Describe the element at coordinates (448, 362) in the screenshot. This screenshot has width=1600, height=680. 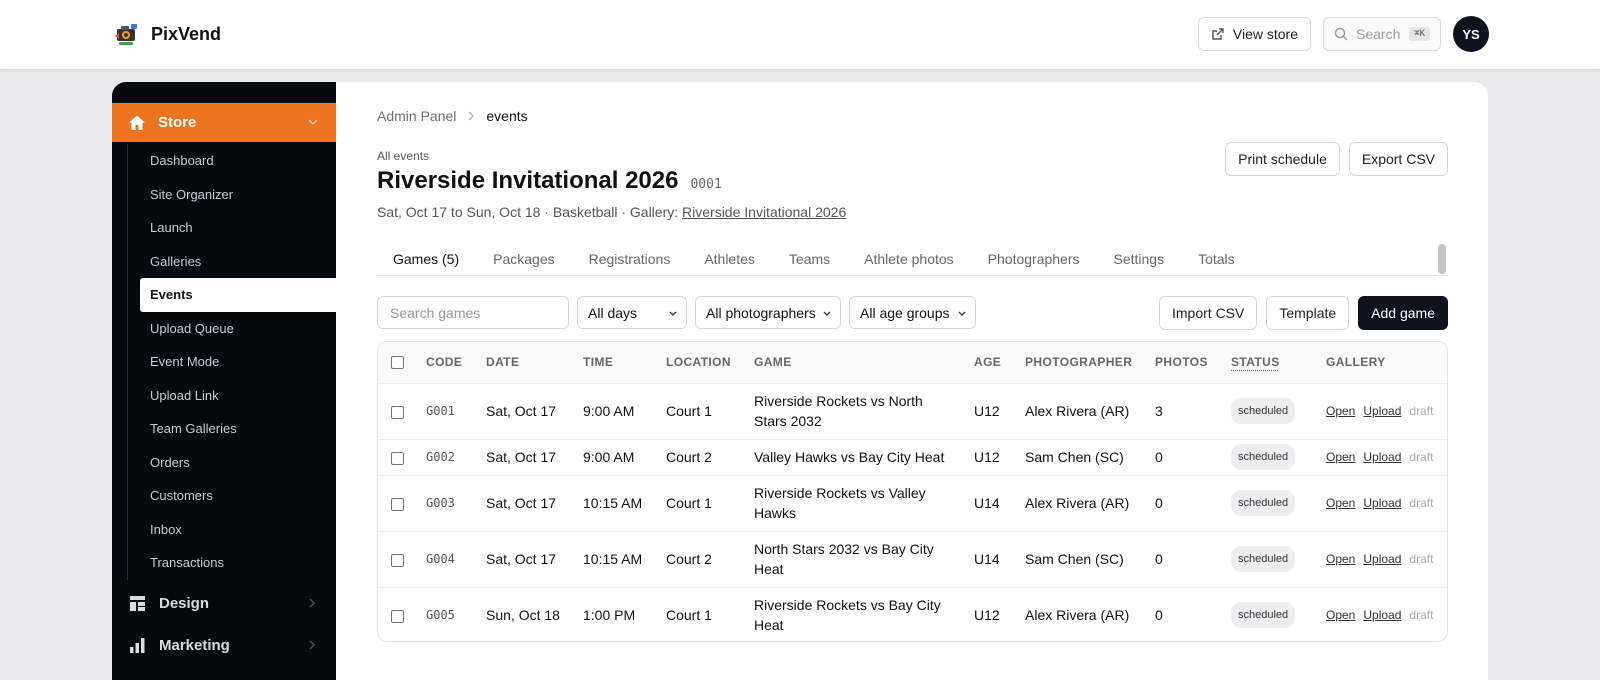
I see `col-code: CODE` at that location.